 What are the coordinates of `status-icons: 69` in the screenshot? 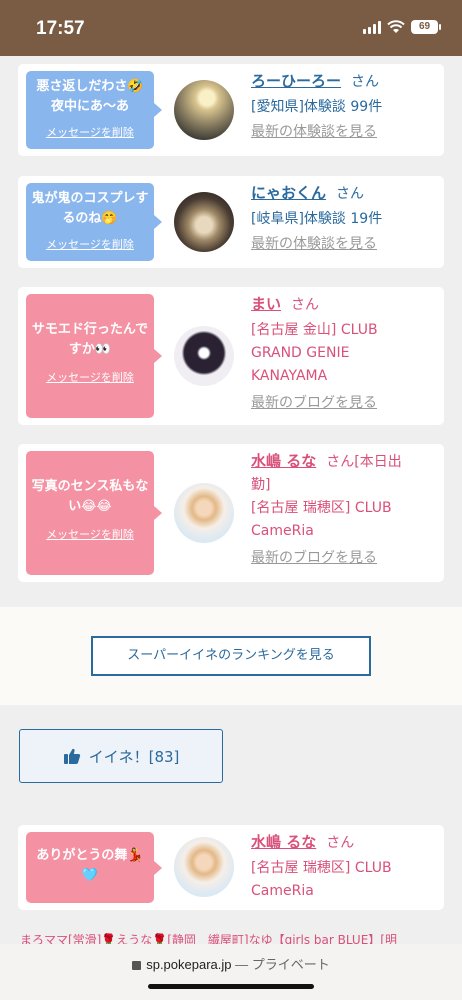 It's located at (402, 27).